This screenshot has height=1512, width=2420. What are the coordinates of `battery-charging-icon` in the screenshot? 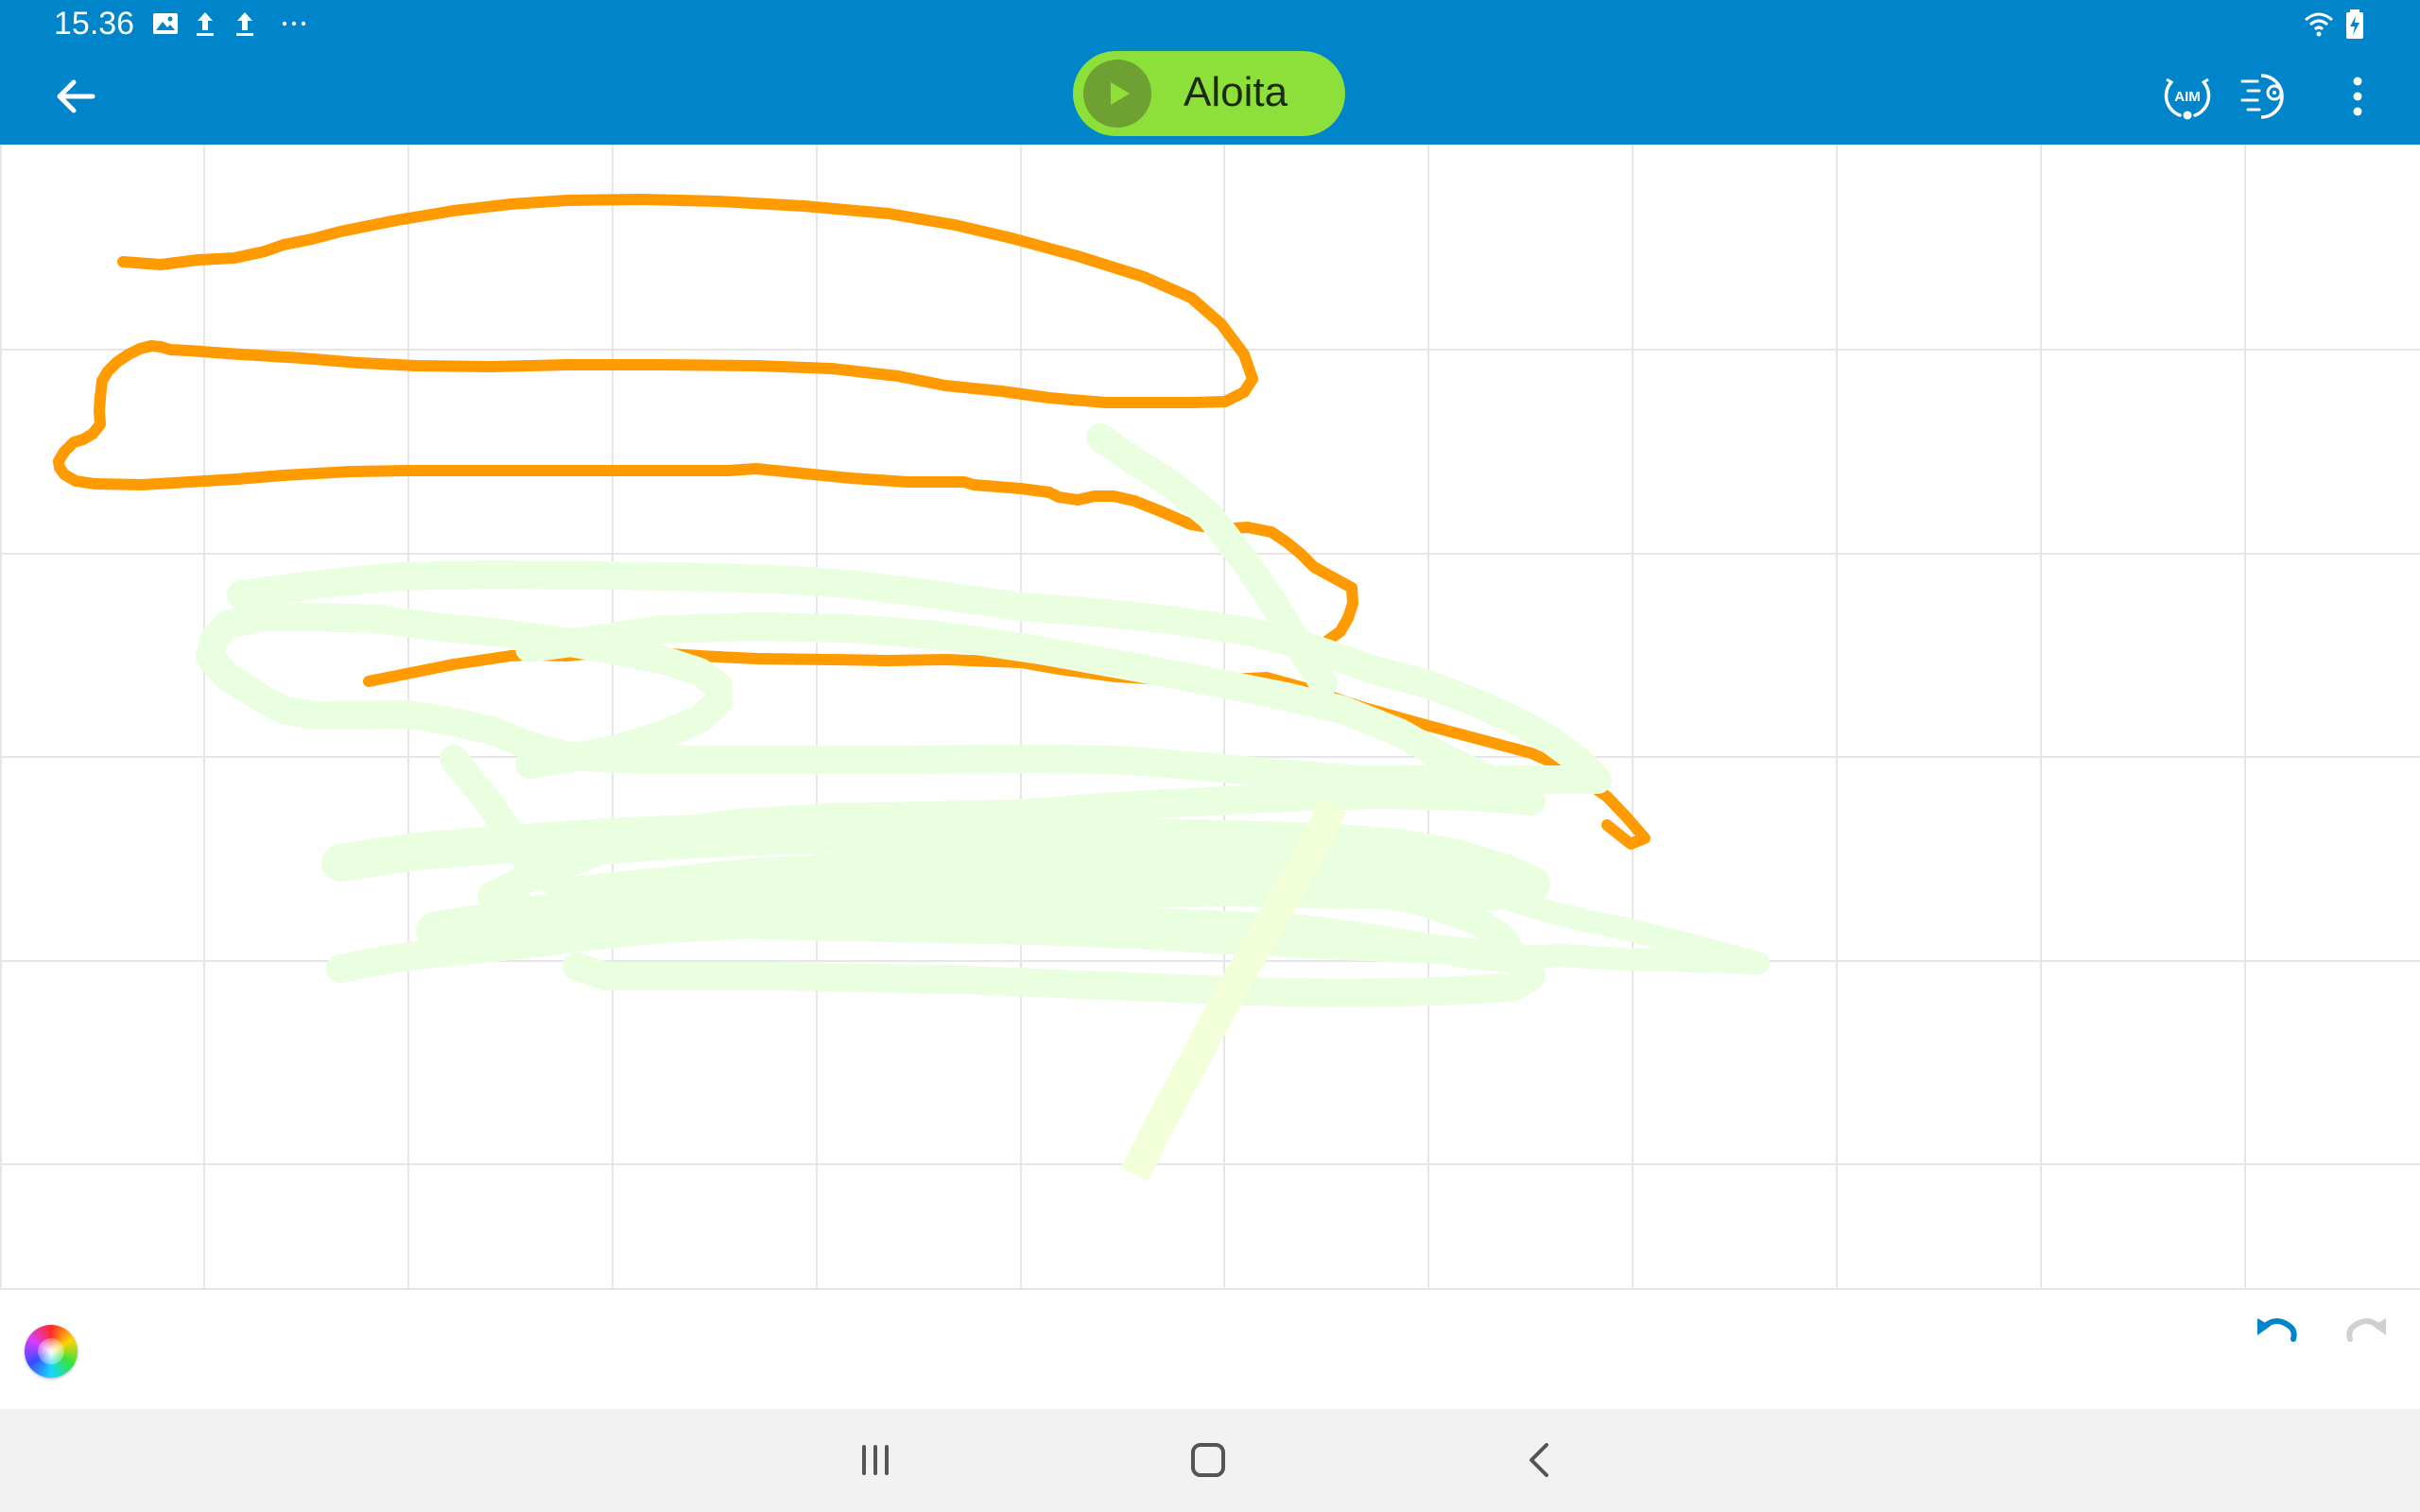 It's located at (2354, 24).